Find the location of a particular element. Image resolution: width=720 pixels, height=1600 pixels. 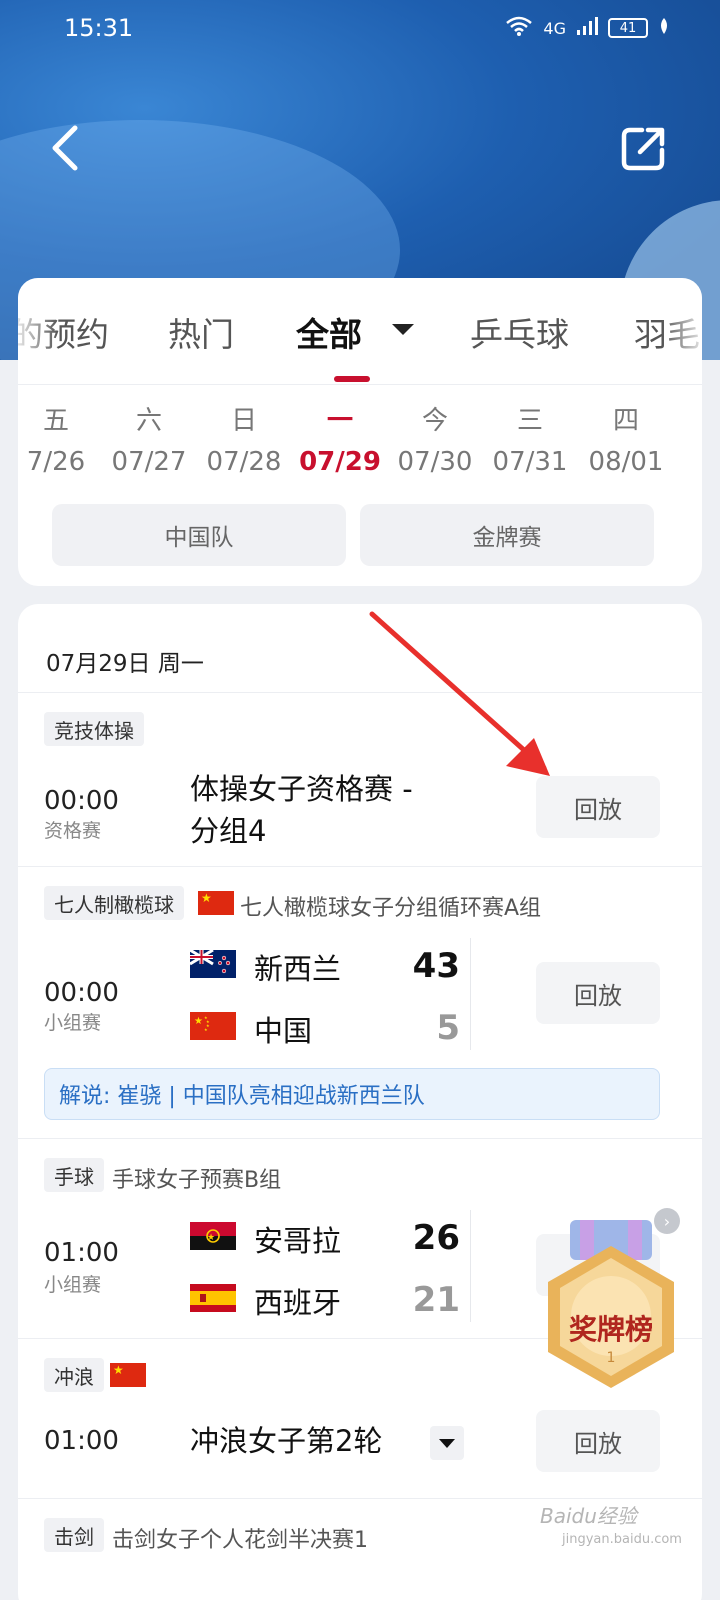

day-date: 07/31 is located at coordinates (530, 462).